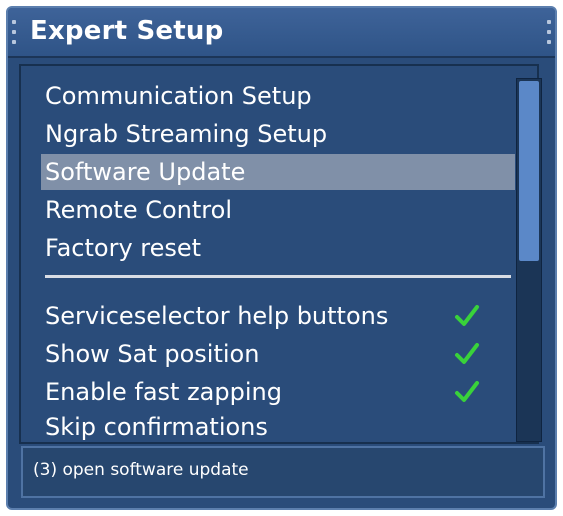  What do you see at coordinates (281, 33) in the screenshot?
I see `title-bar: Expert Setup` at bounding box center [281, 33].